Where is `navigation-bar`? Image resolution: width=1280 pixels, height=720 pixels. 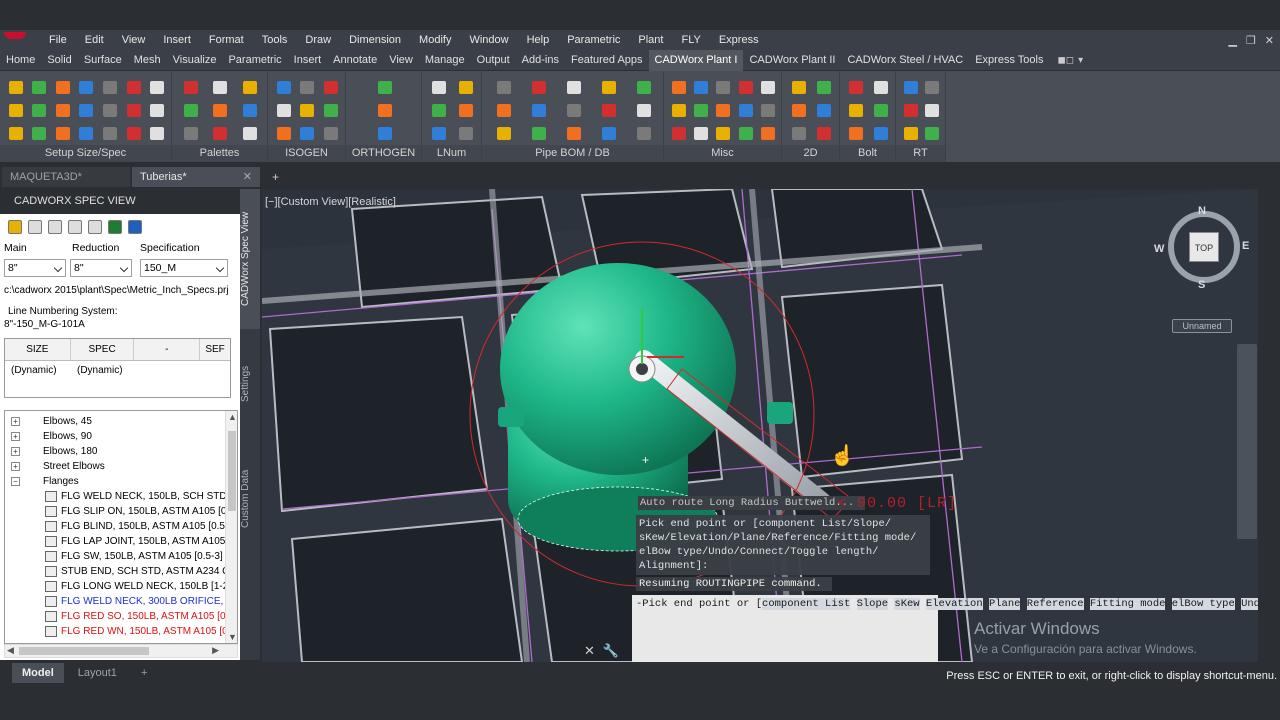
navigation-bar is located at coordinates (1247, 441).